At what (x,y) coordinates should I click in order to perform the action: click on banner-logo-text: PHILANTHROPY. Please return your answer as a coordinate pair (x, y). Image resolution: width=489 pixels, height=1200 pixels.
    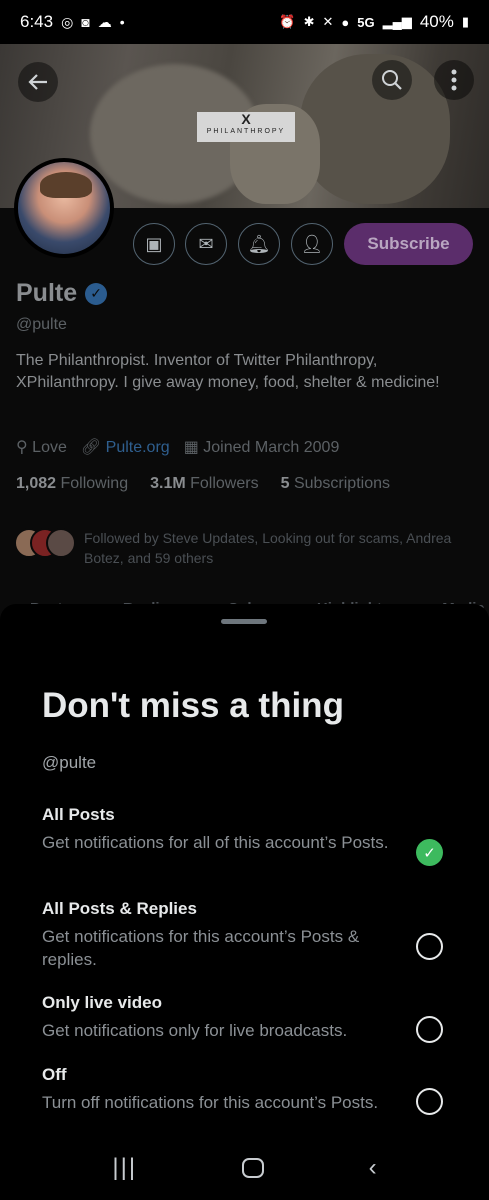
    Looking at the image, I should click on (246, 131).